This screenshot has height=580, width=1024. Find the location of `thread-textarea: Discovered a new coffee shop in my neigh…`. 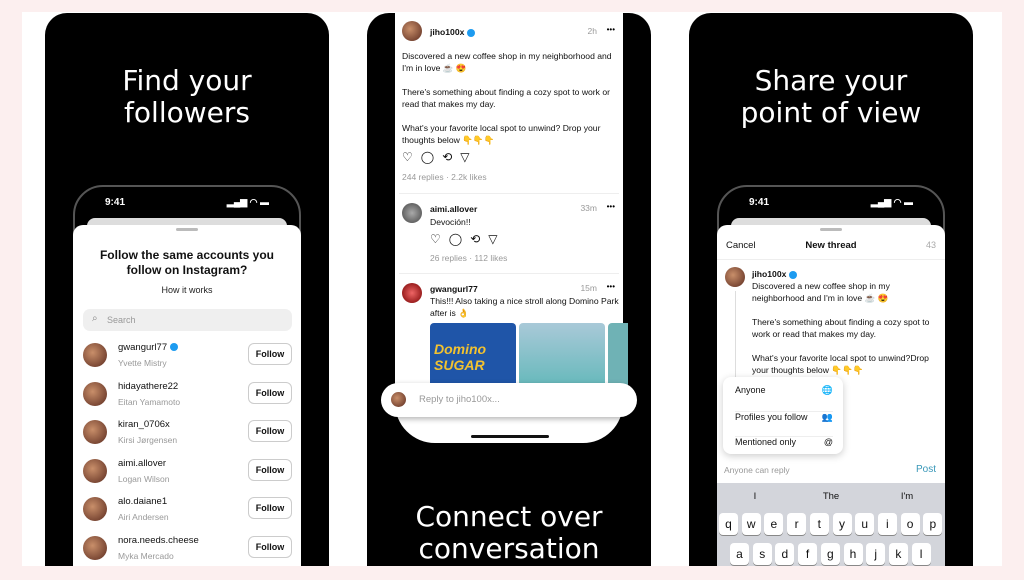

thread-textarea: Discovered a new coffee shop in my neigh… is located at coordinates (847, 328).